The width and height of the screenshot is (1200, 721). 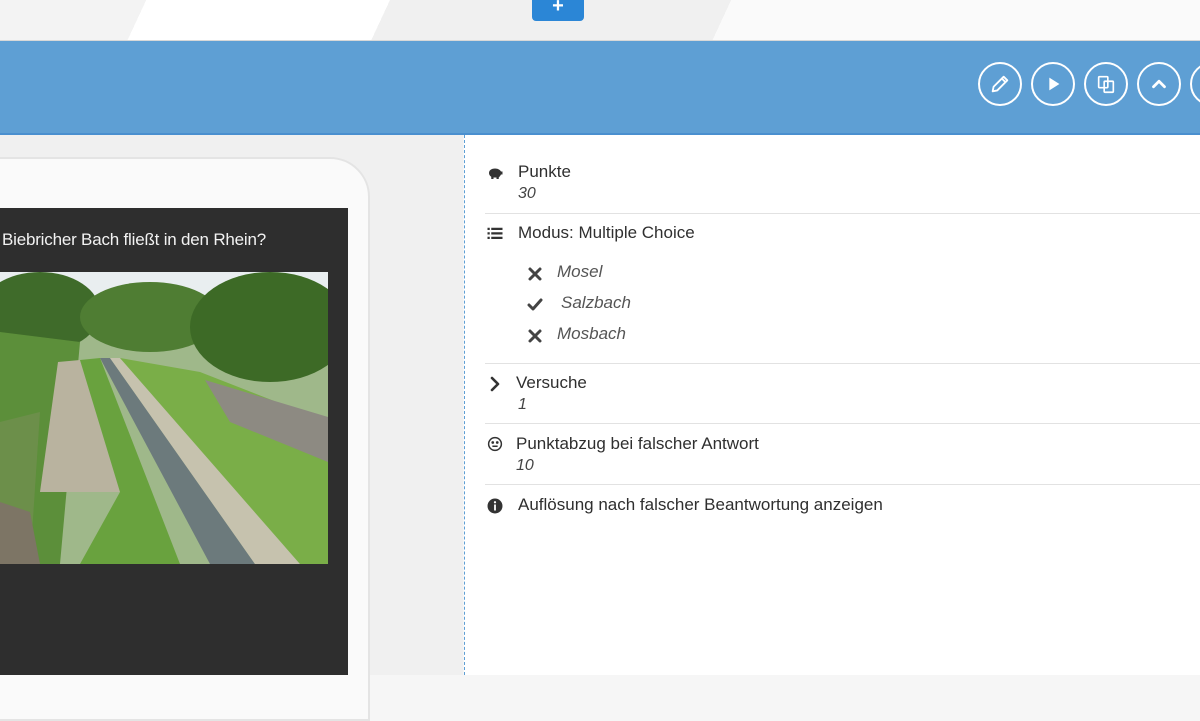 I want to click on attempts-row: Versuche 1, so click(x=842, y=393).